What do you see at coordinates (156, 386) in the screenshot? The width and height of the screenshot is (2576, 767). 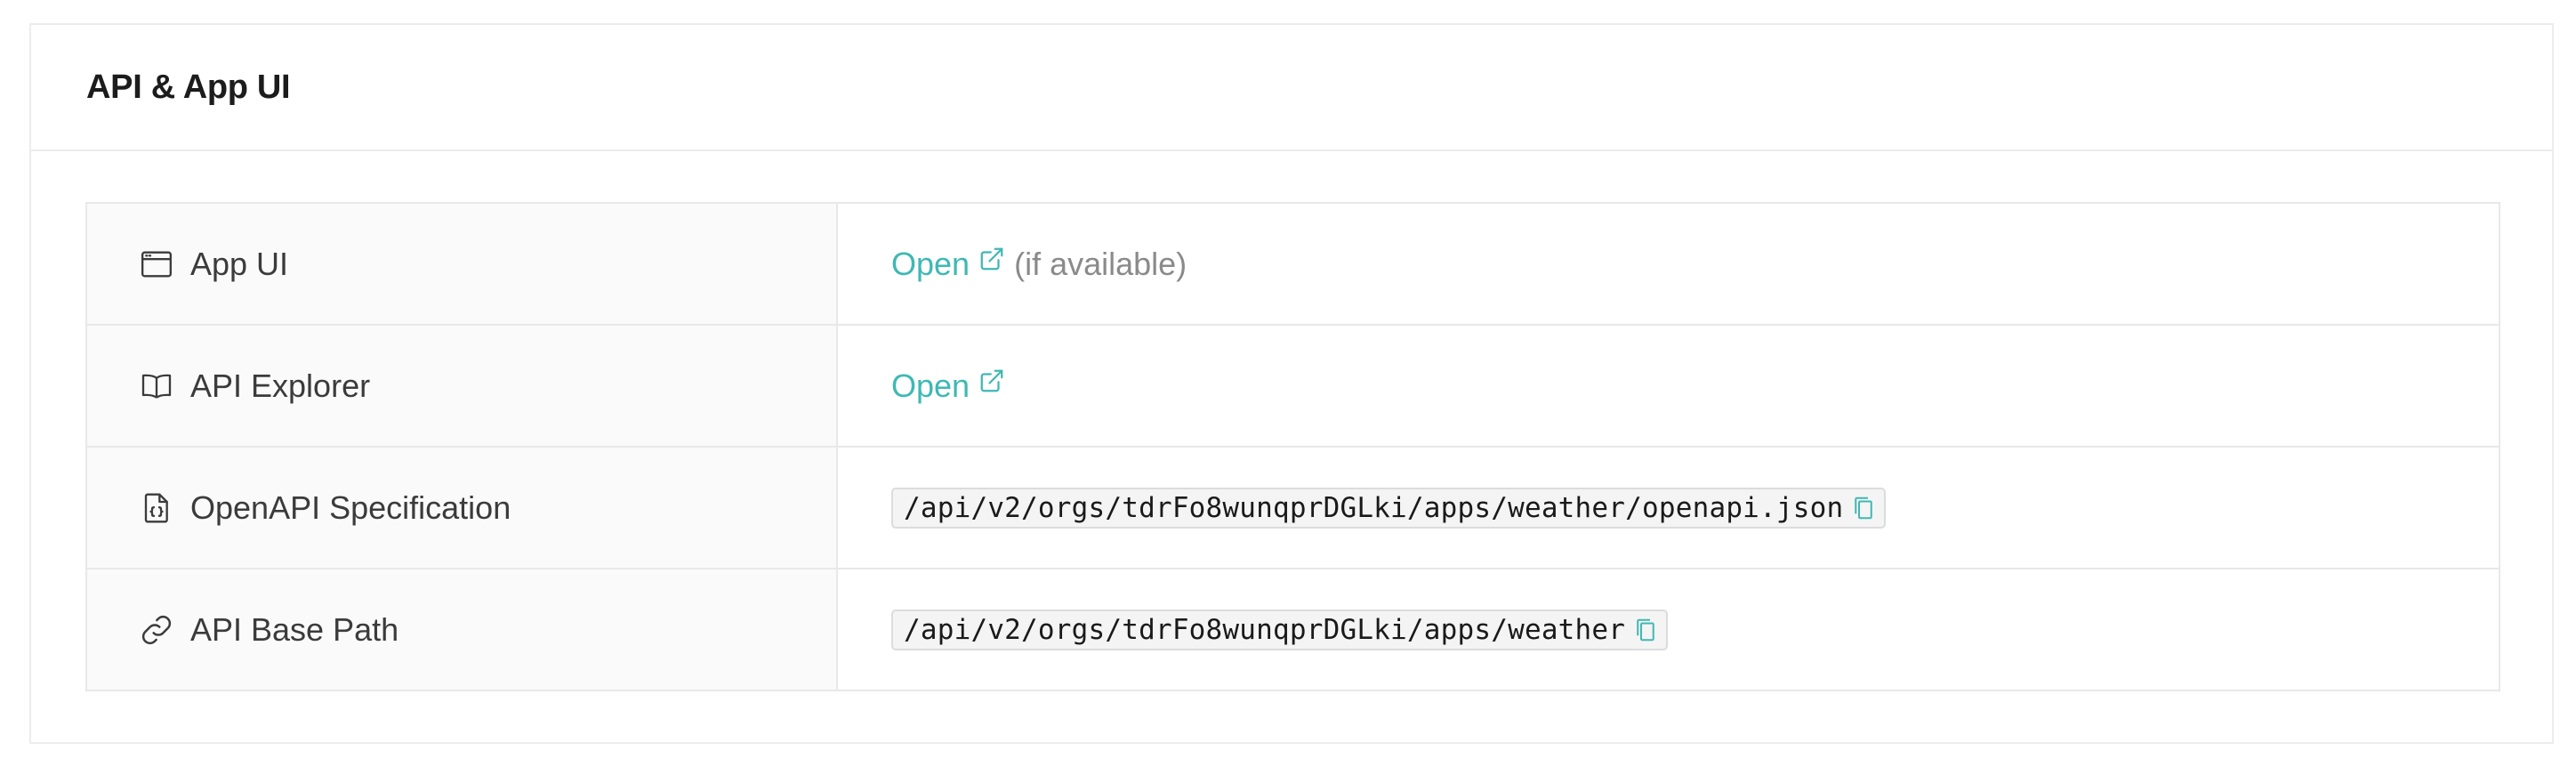 I see `open-book-icon` at bounding box center [156, 386].